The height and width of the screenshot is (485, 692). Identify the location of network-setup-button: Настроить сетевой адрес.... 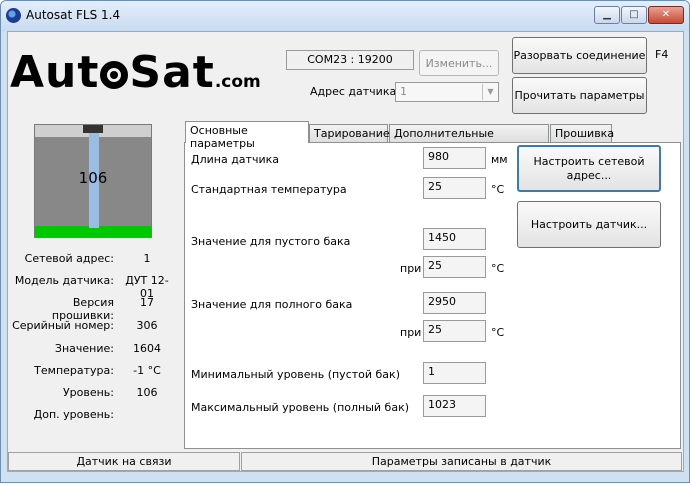
(589, 168).